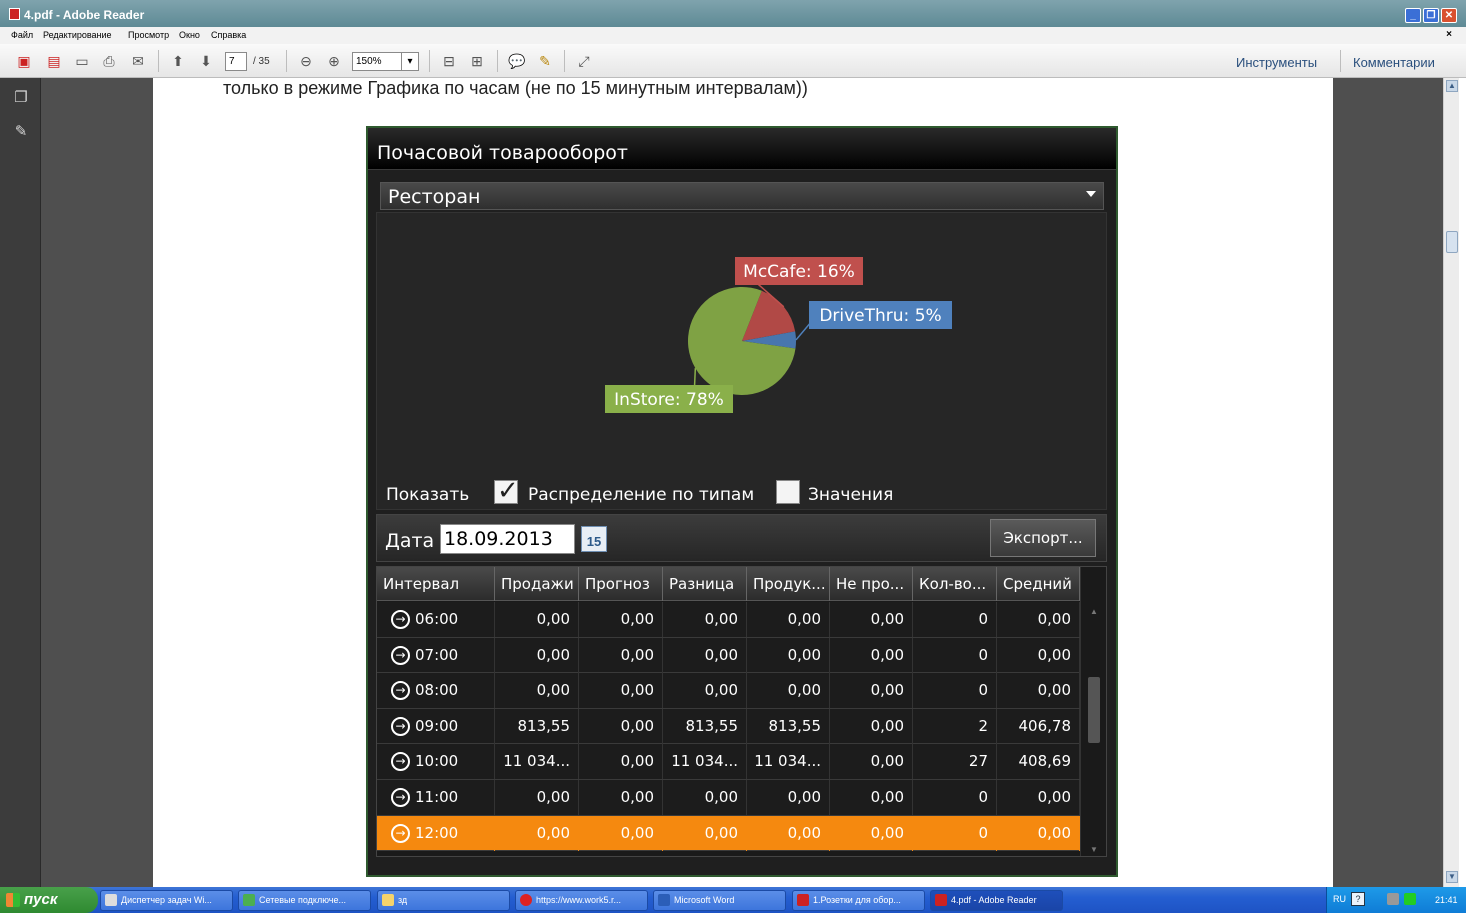 This screenshot has height=913, width=1466. Describe the element at coordinates (545, 61) in the screenshot. I see `highlight-icon: ✎` at that location.